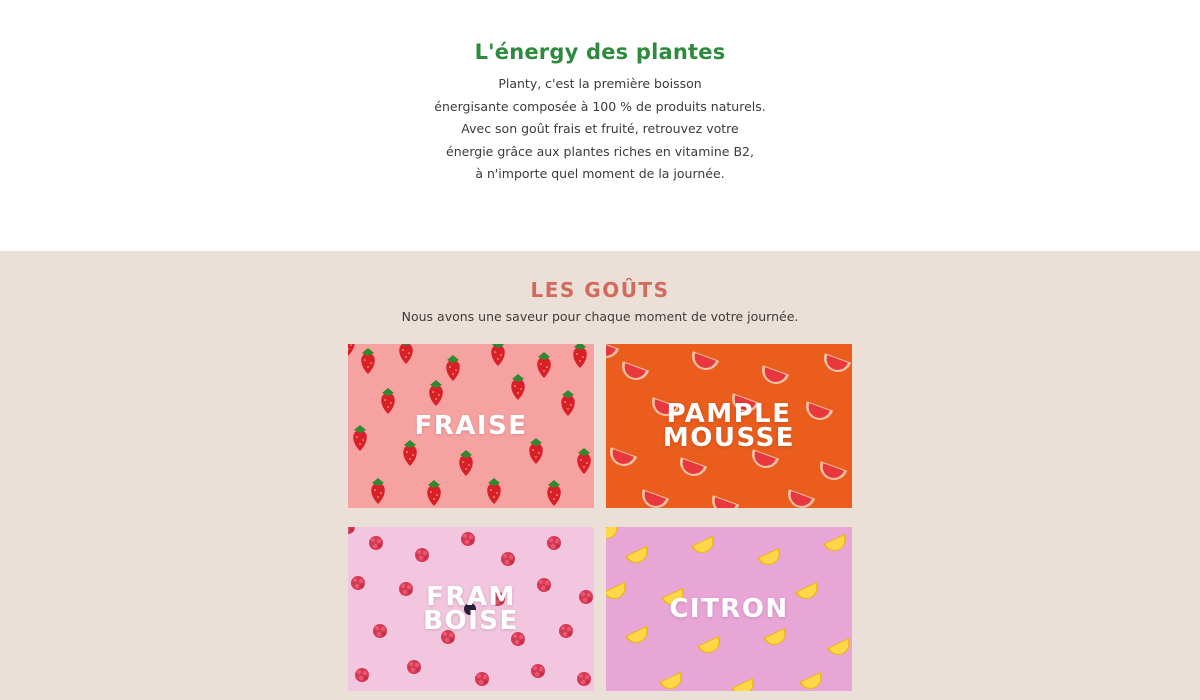 This screenshot has width=1200, height=700. I want to click on flavor-card-label: CITRON, so click(729, 609).